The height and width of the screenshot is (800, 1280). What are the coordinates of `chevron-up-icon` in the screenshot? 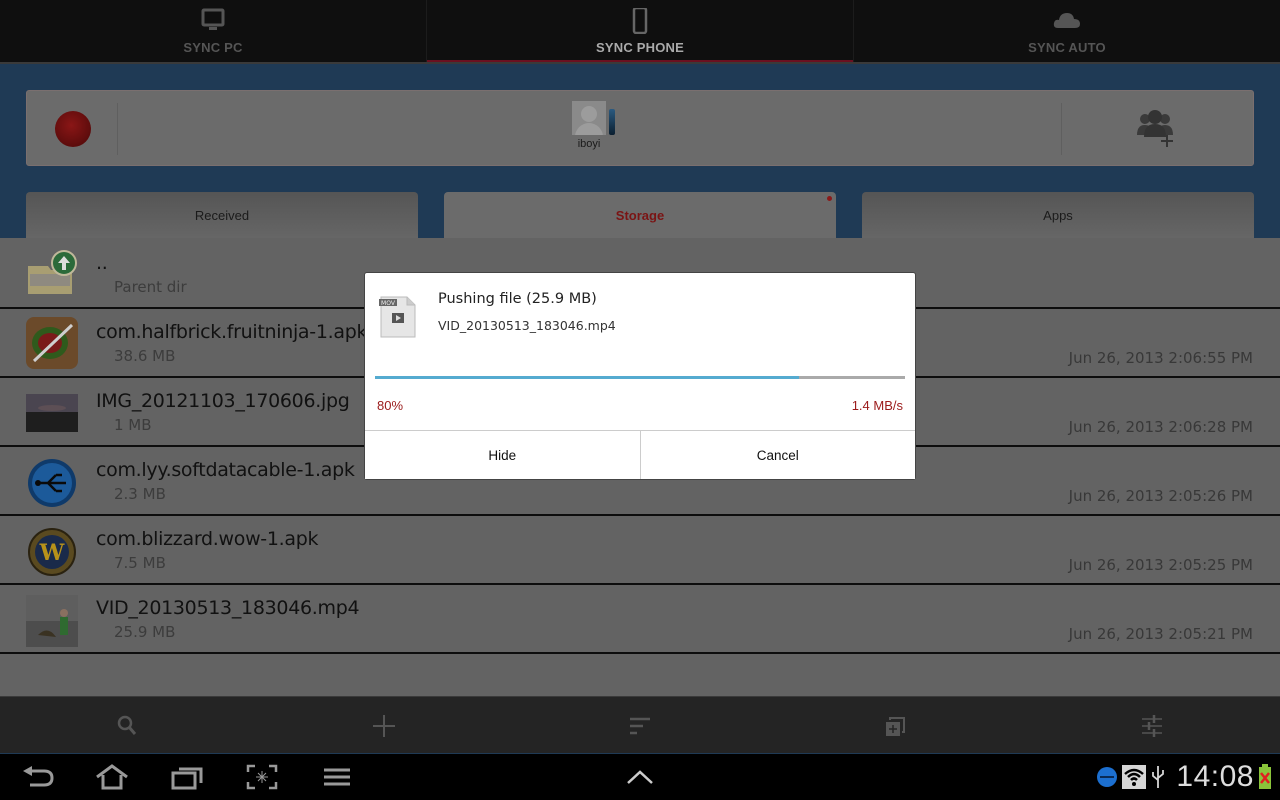 It's located at (640, 777).